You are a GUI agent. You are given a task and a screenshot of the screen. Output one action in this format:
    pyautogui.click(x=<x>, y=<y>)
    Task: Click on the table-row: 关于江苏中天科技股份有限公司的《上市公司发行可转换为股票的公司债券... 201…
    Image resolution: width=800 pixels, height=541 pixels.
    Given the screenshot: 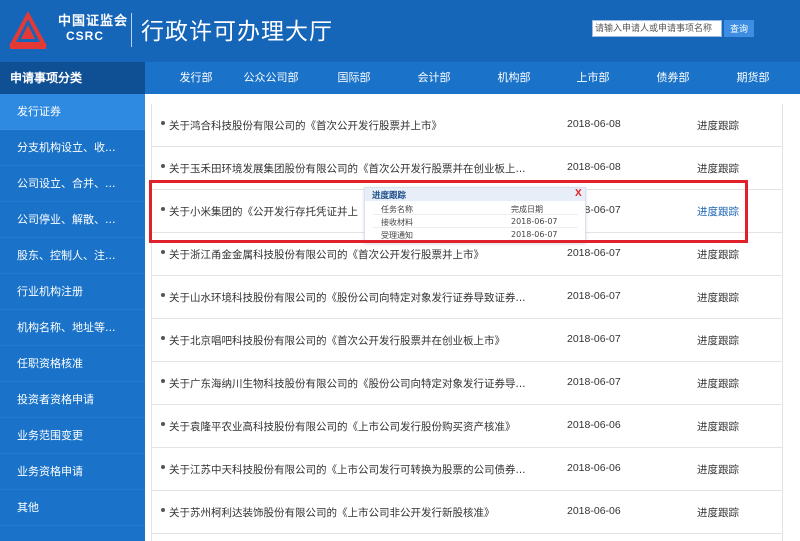 What is the action you would take?
    pyautogui.click(x=467, y=469)
    